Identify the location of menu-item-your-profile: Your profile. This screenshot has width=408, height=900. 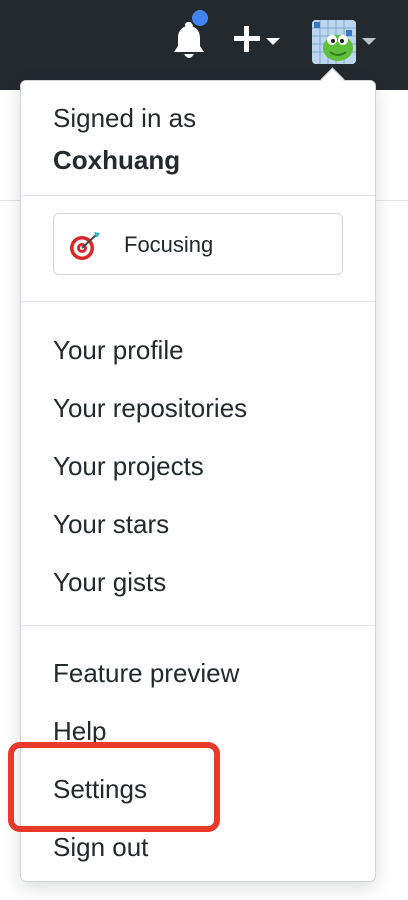
(118, 350).